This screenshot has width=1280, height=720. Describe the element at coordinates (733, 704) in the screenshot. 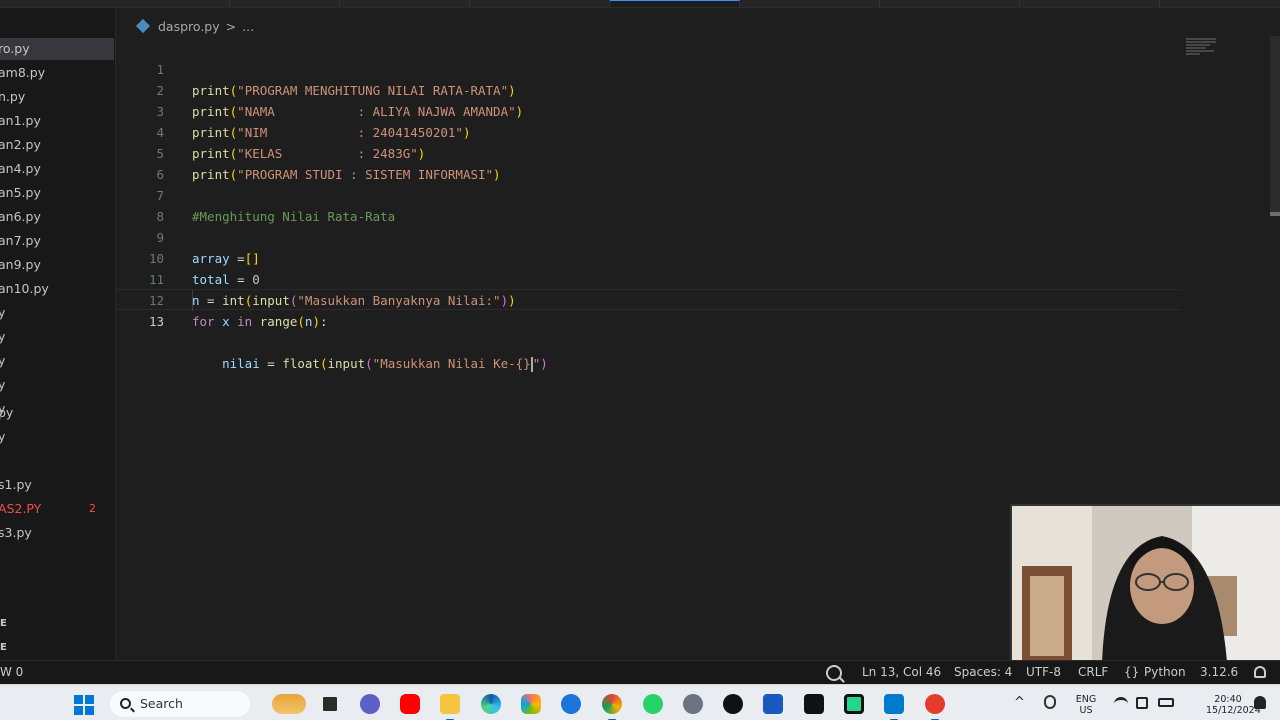

I see `media-player-icon` at that location.